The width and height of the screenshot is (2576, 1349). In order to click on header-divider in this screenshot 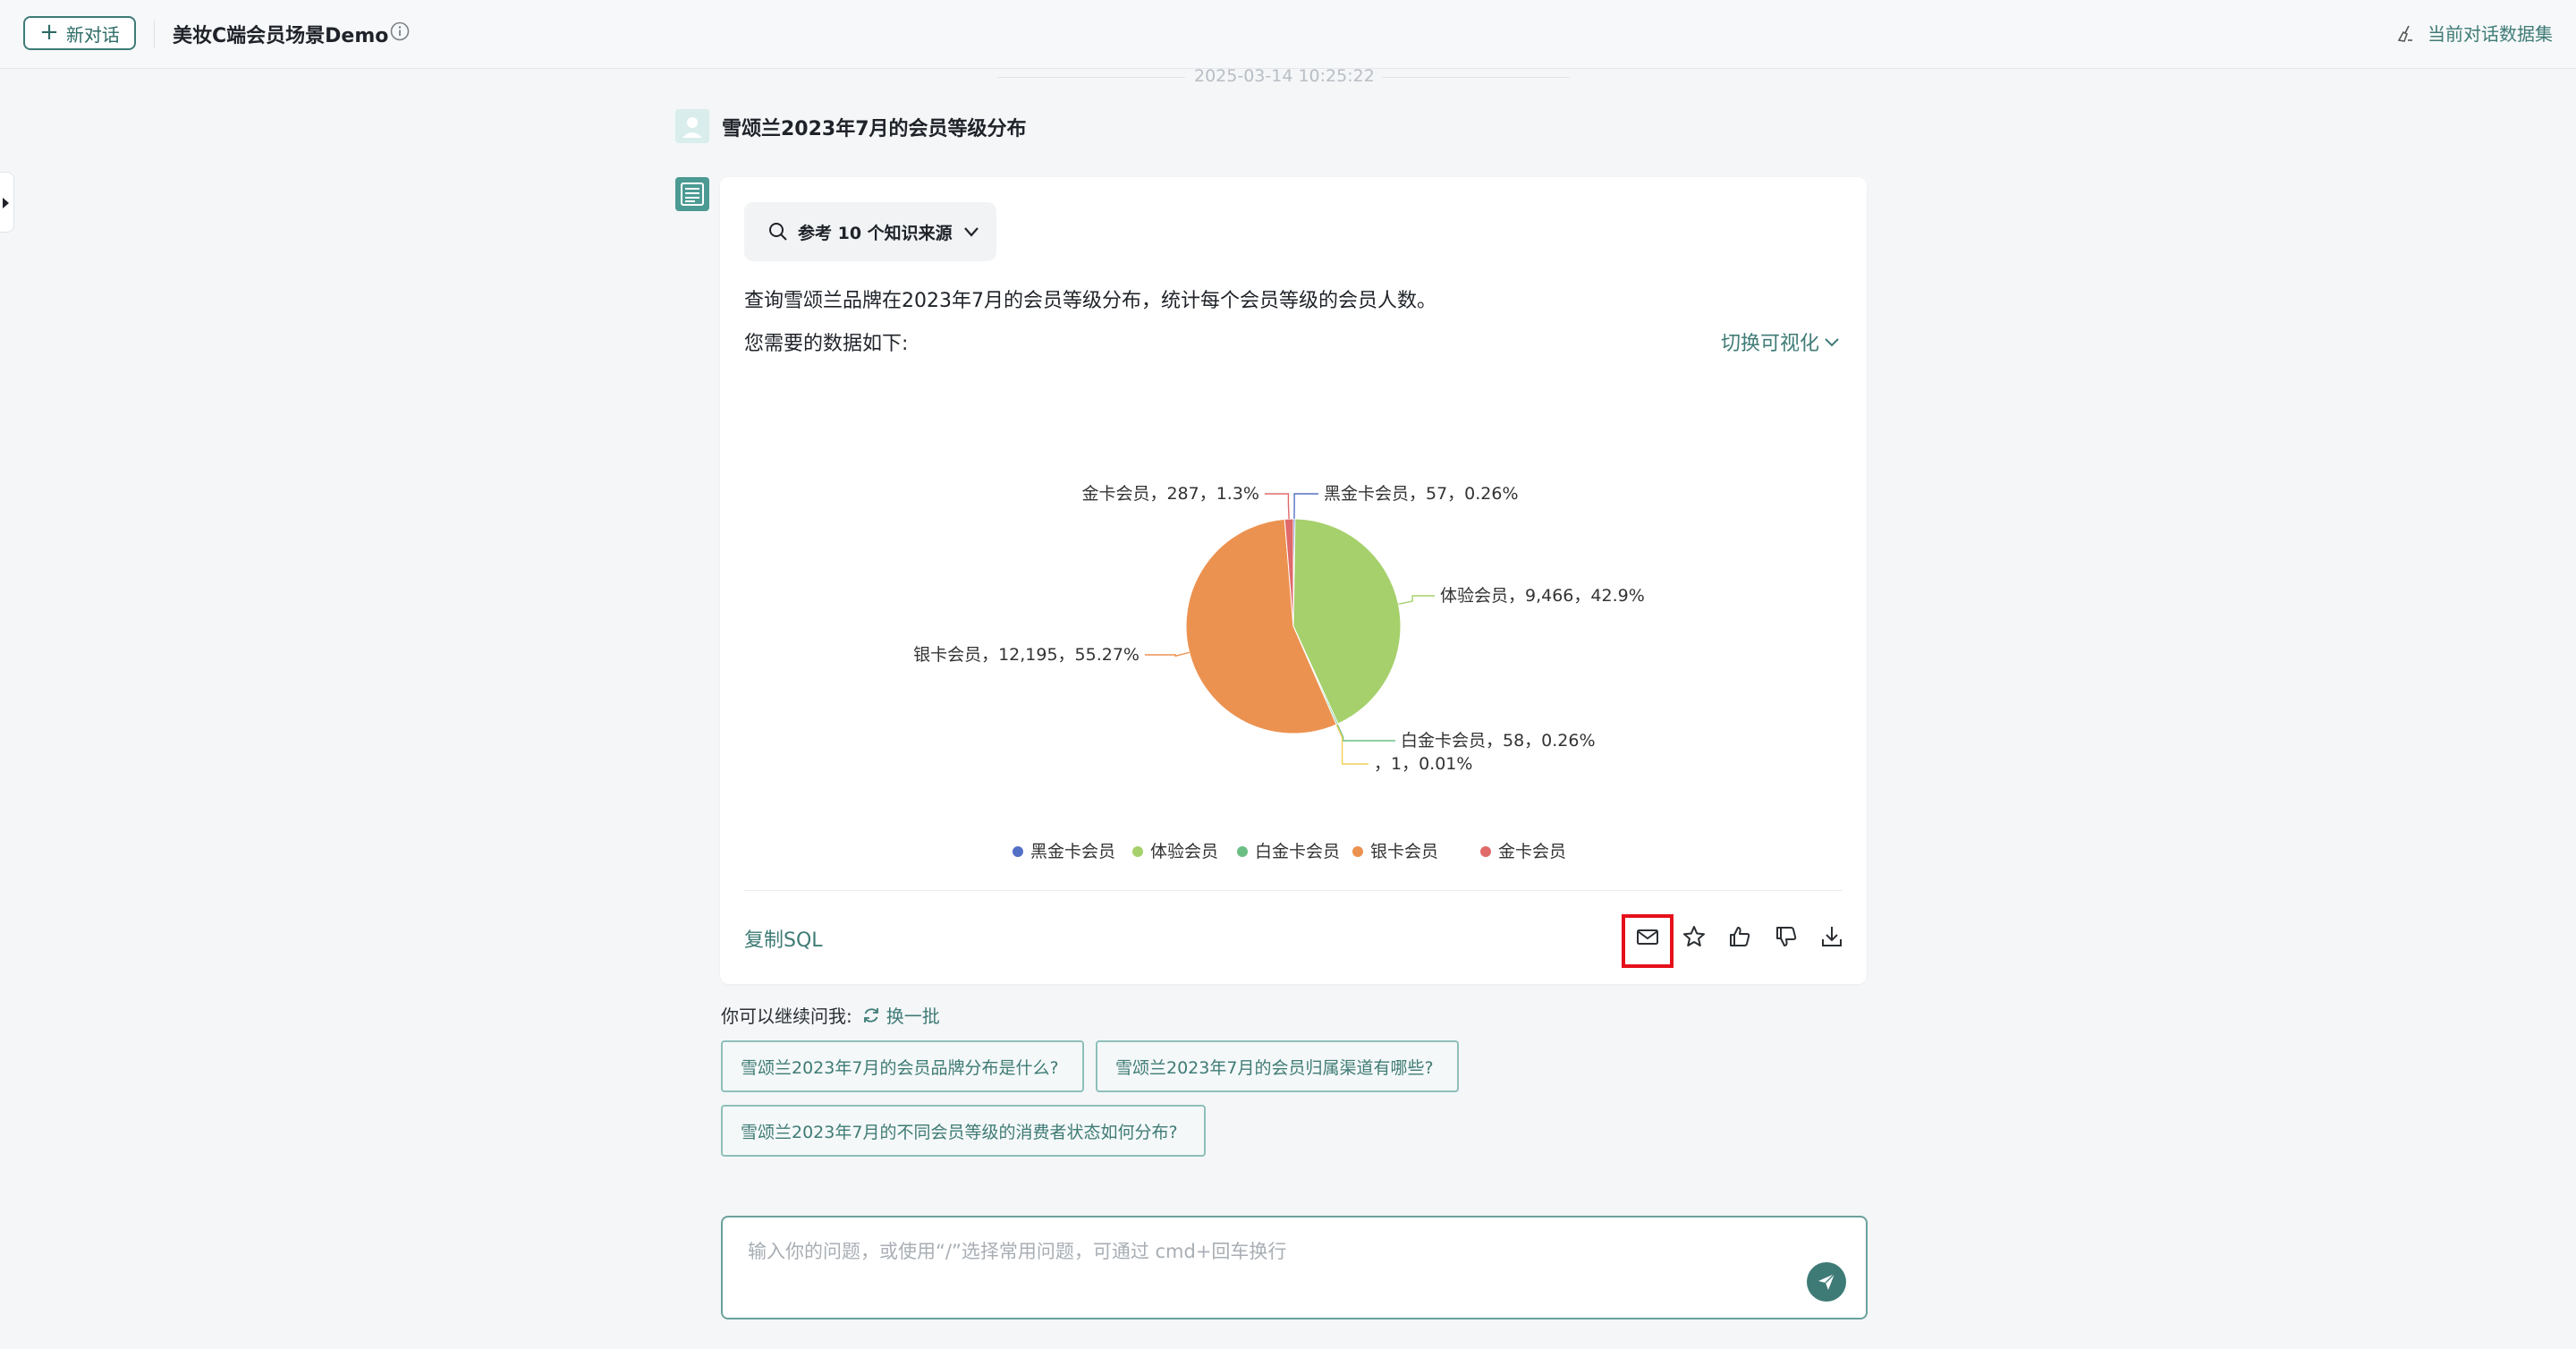, I will do `click(154, 34)`.